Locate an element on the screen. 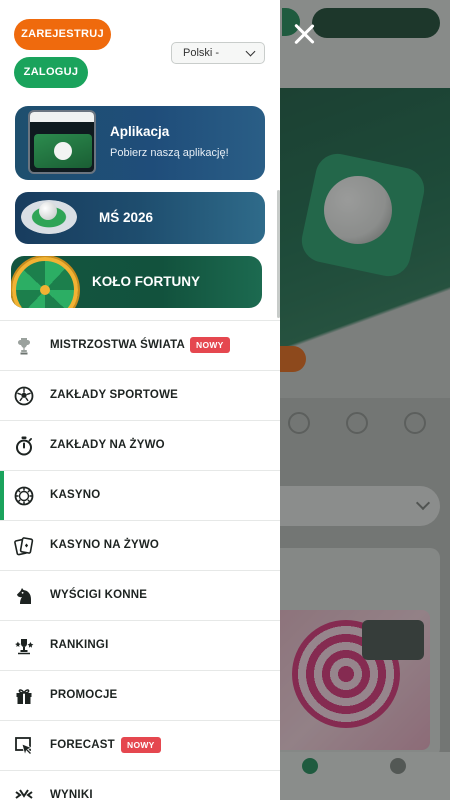 Image resolution: width=450 pixels, height=800 pixels. menu-item-horse-racing: WYŚCIGI KONNE is located at coordinates (140, 595).